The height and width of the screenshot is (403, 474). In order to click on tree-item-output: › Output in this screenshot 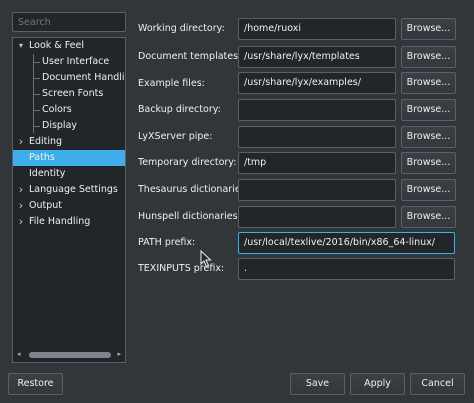, I will do `click(69, 206)`.